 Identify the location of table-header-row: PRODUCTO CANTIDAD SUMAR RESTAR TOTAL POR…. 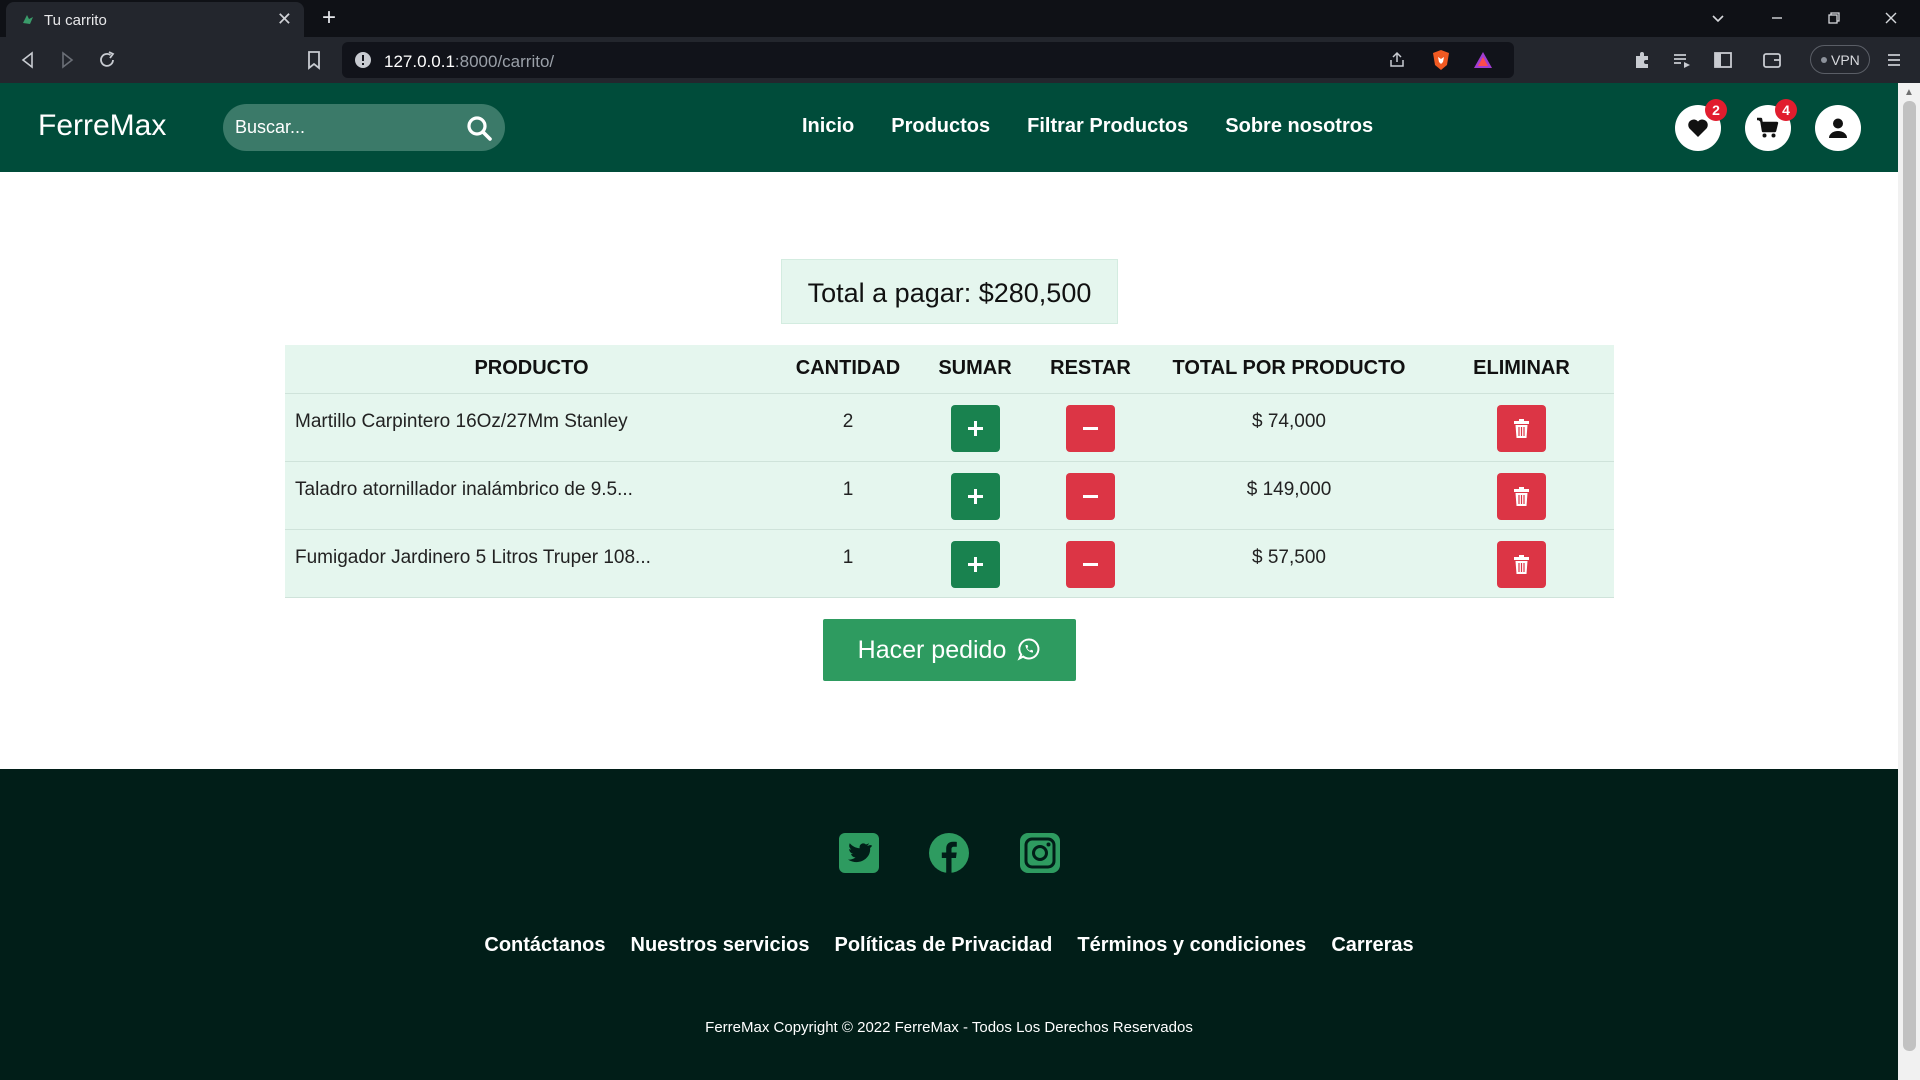
(949, 369).